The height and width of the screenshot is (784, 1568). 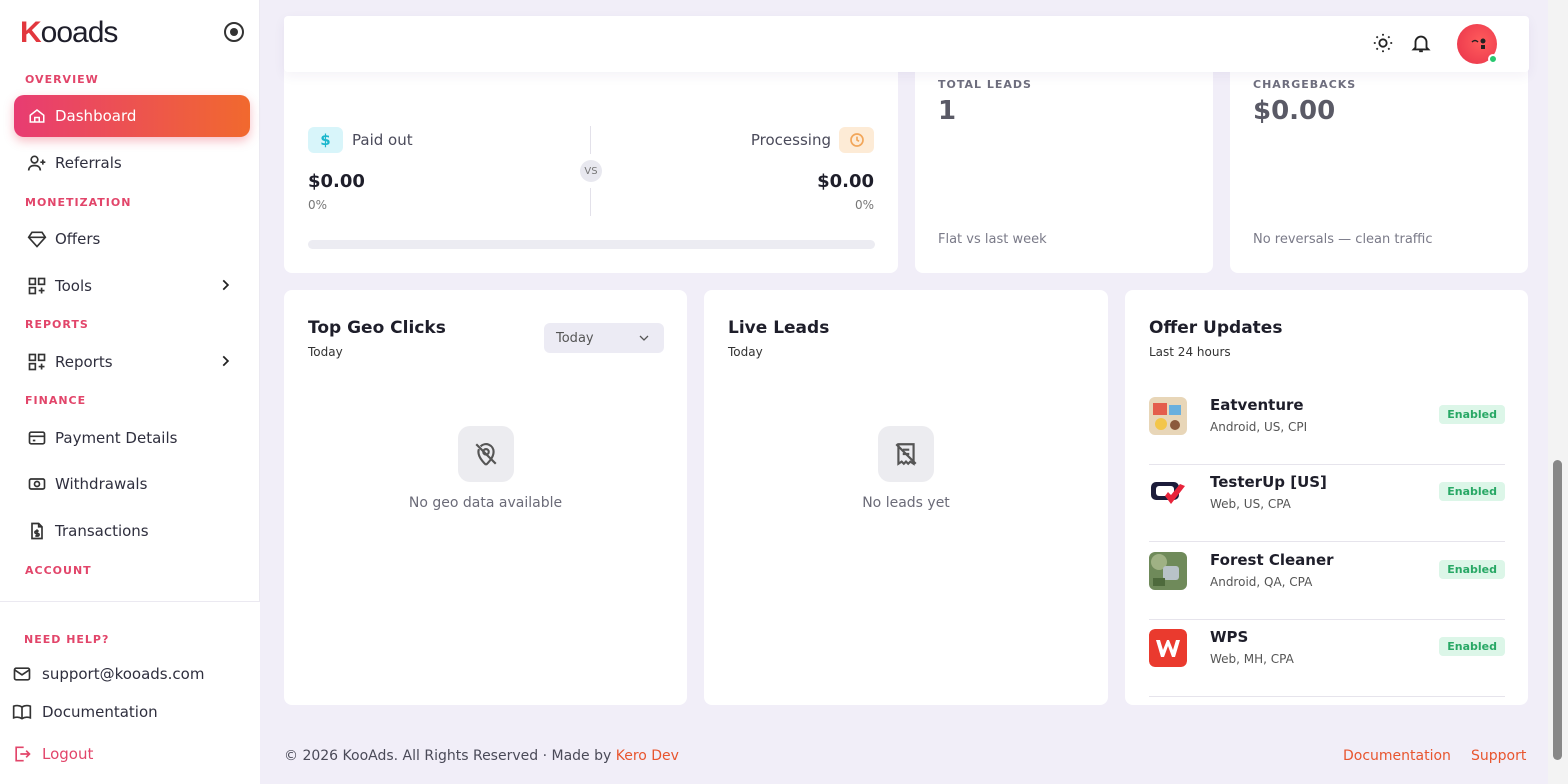 What do you see at coordinates (132, 531) in the screenshot?
I see `sidebar-item-transactions: Transactions` at bounding box center [132, 531].